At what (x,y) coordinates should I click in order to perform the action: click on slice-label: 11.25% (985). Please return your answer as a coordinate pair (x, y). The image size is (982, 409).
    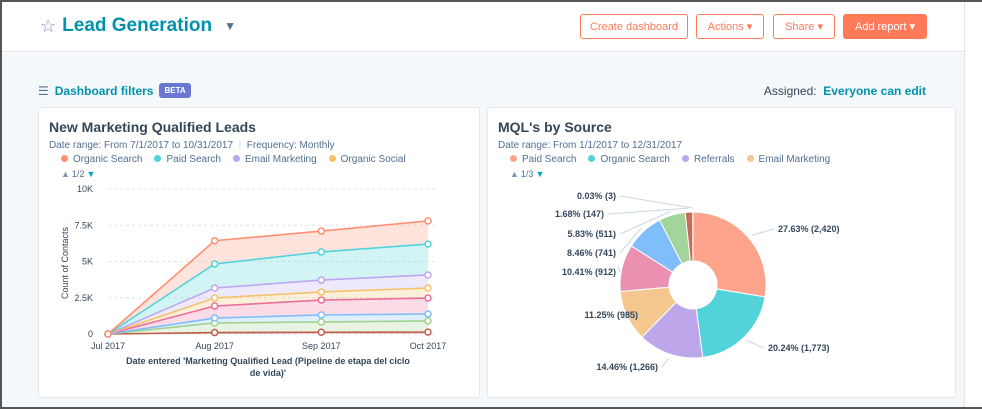
    Looking at the image, I should click on (611, 315).